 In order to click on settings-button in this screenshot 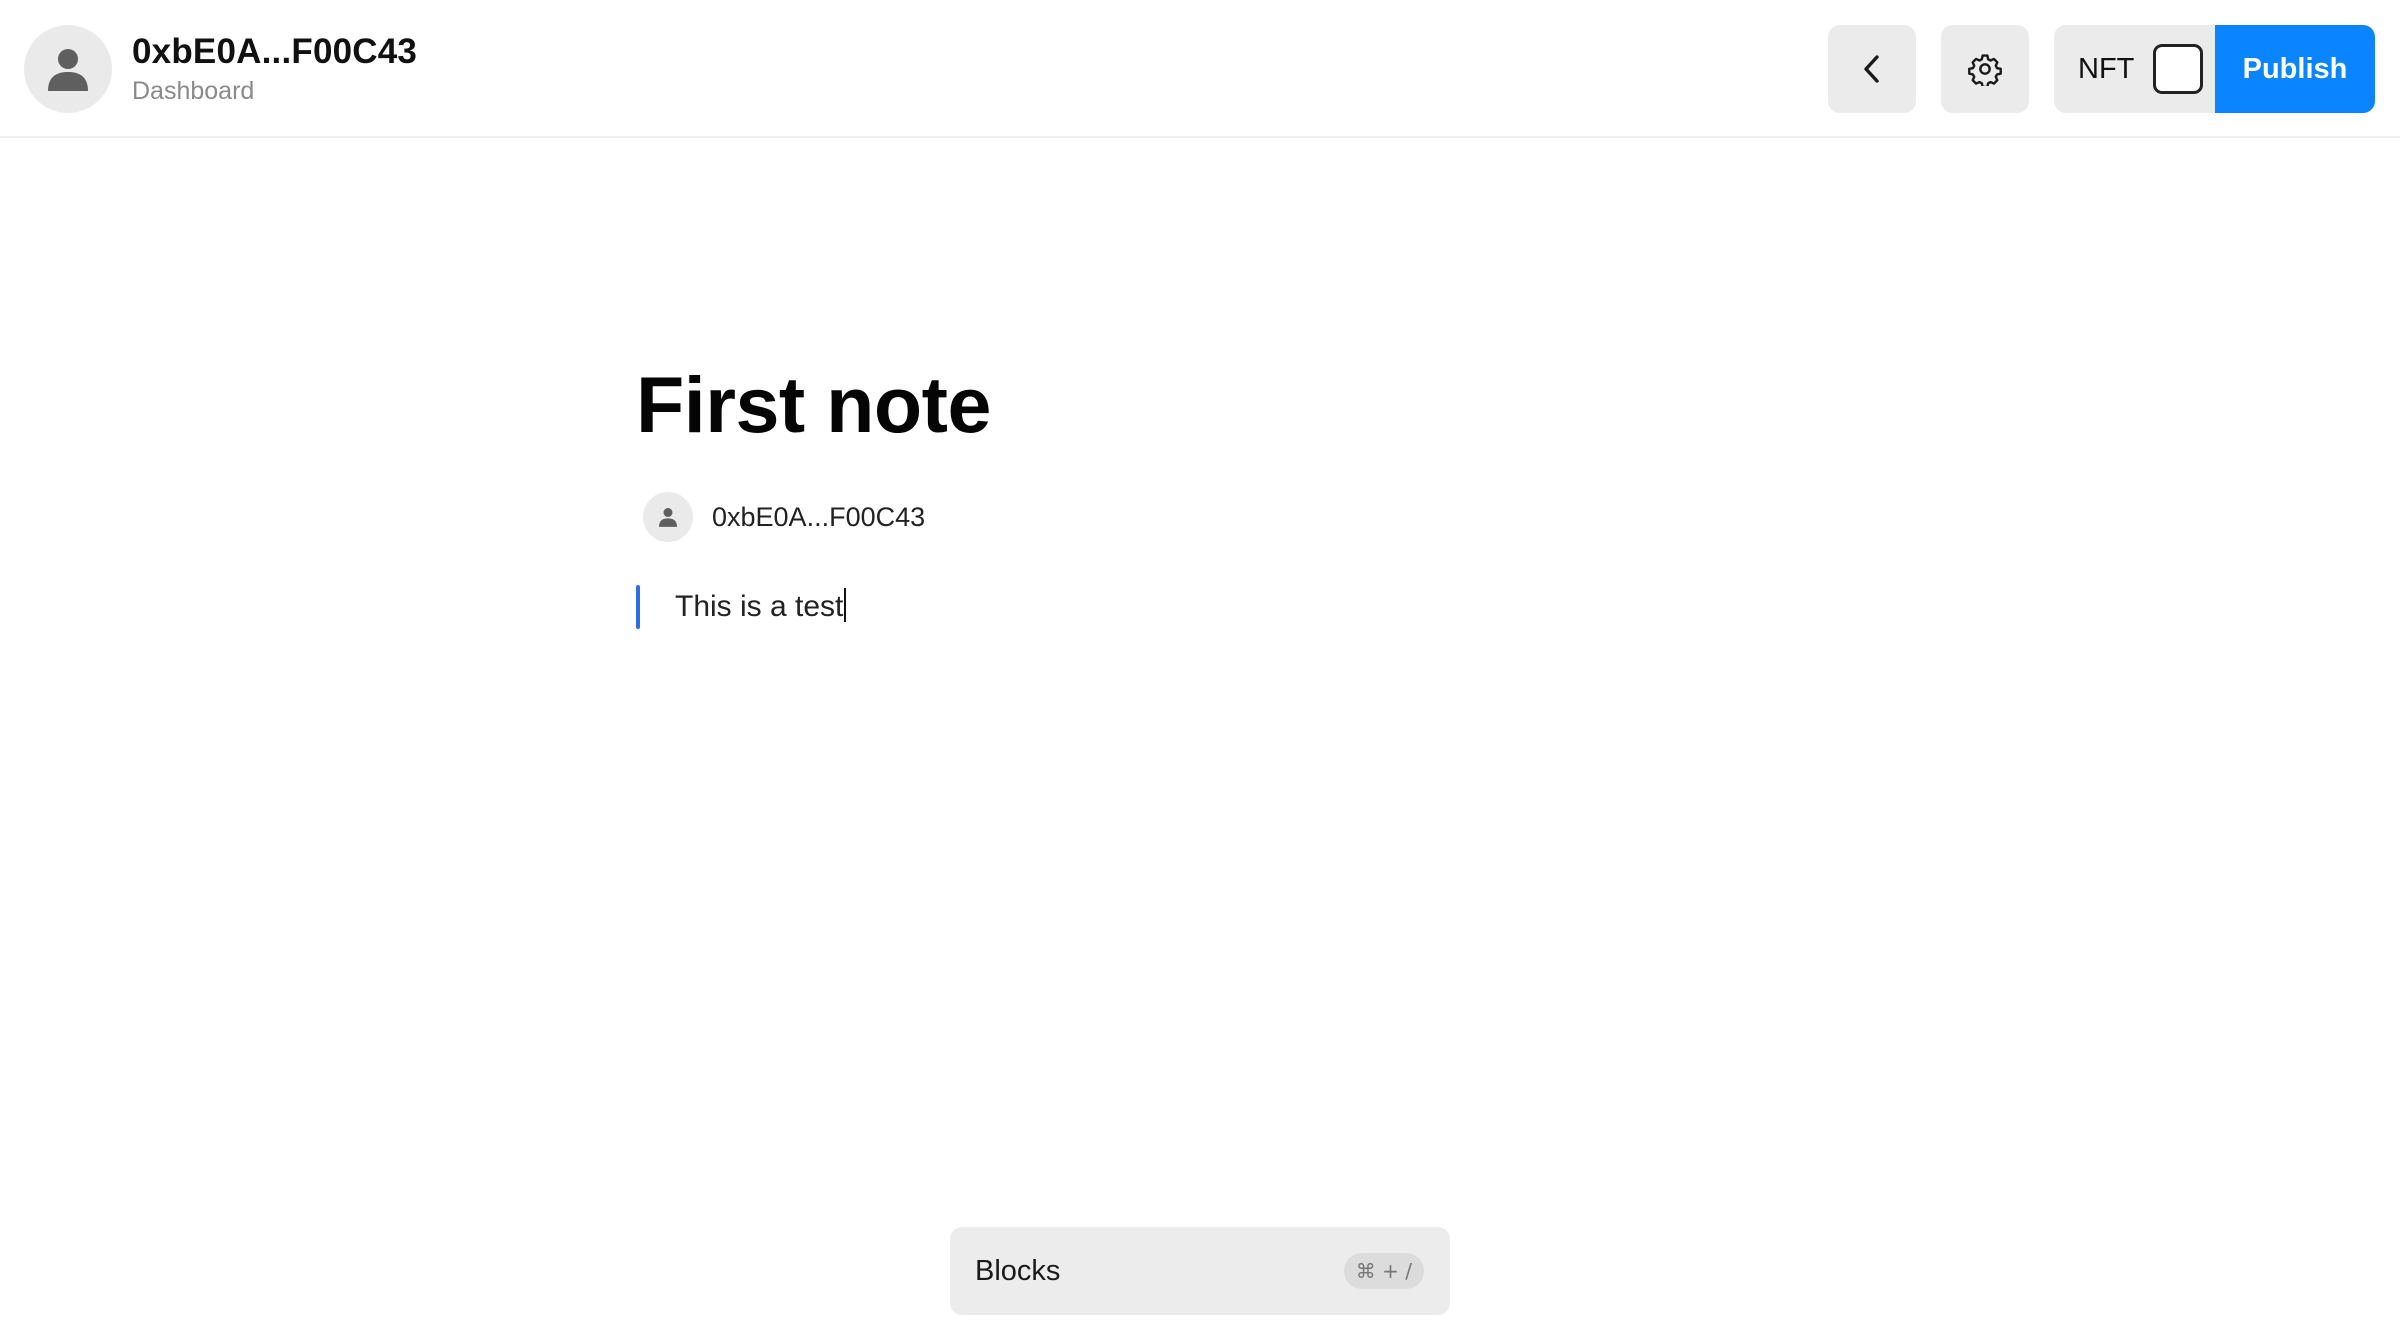, I will do `click(1985, 69)`.